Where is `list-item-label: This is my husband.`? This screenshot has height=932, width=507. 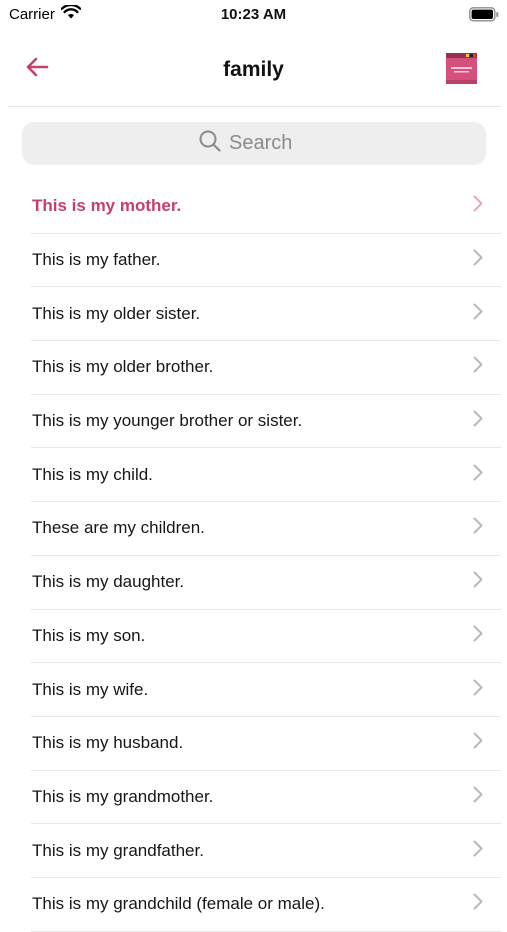
list-item-label: This is my husband. is located at coordinates (108, 743).